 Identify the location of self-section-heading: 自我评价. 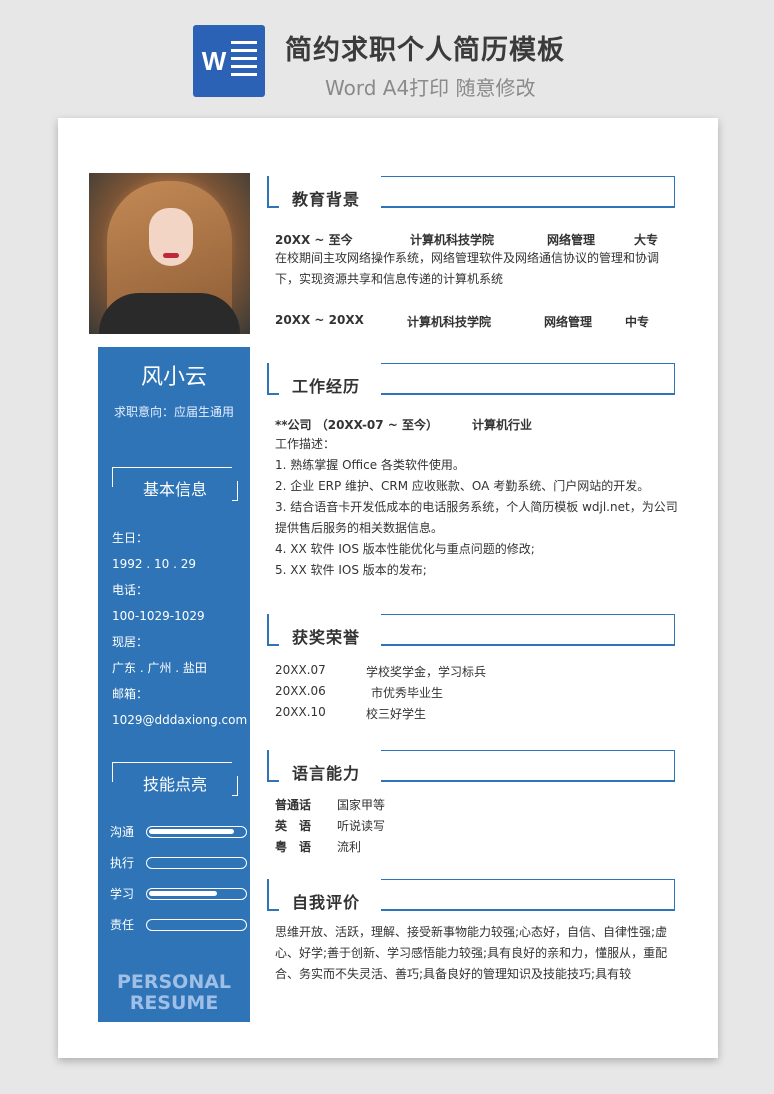
(471, 895).